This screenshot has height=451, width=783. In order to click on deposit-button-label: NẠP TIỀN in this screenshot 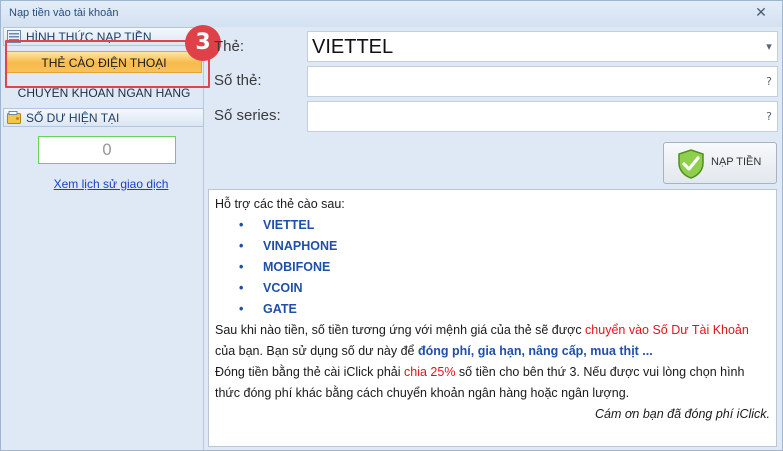, I will do `click(736, 162)`.